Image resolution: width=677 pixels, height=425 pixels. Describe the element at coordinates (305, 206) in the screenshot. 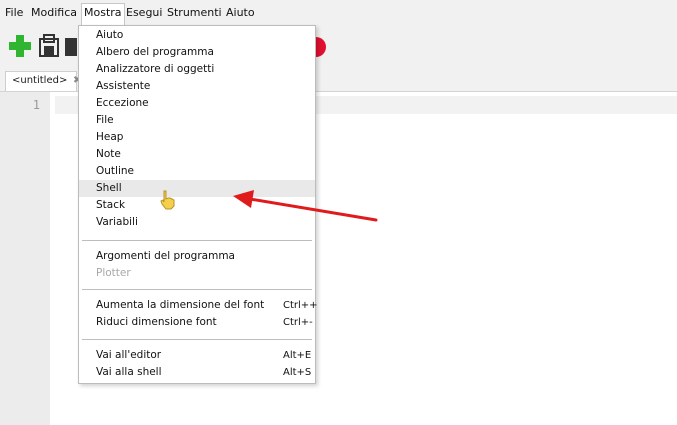

I see `arrow-annotation` at that location.